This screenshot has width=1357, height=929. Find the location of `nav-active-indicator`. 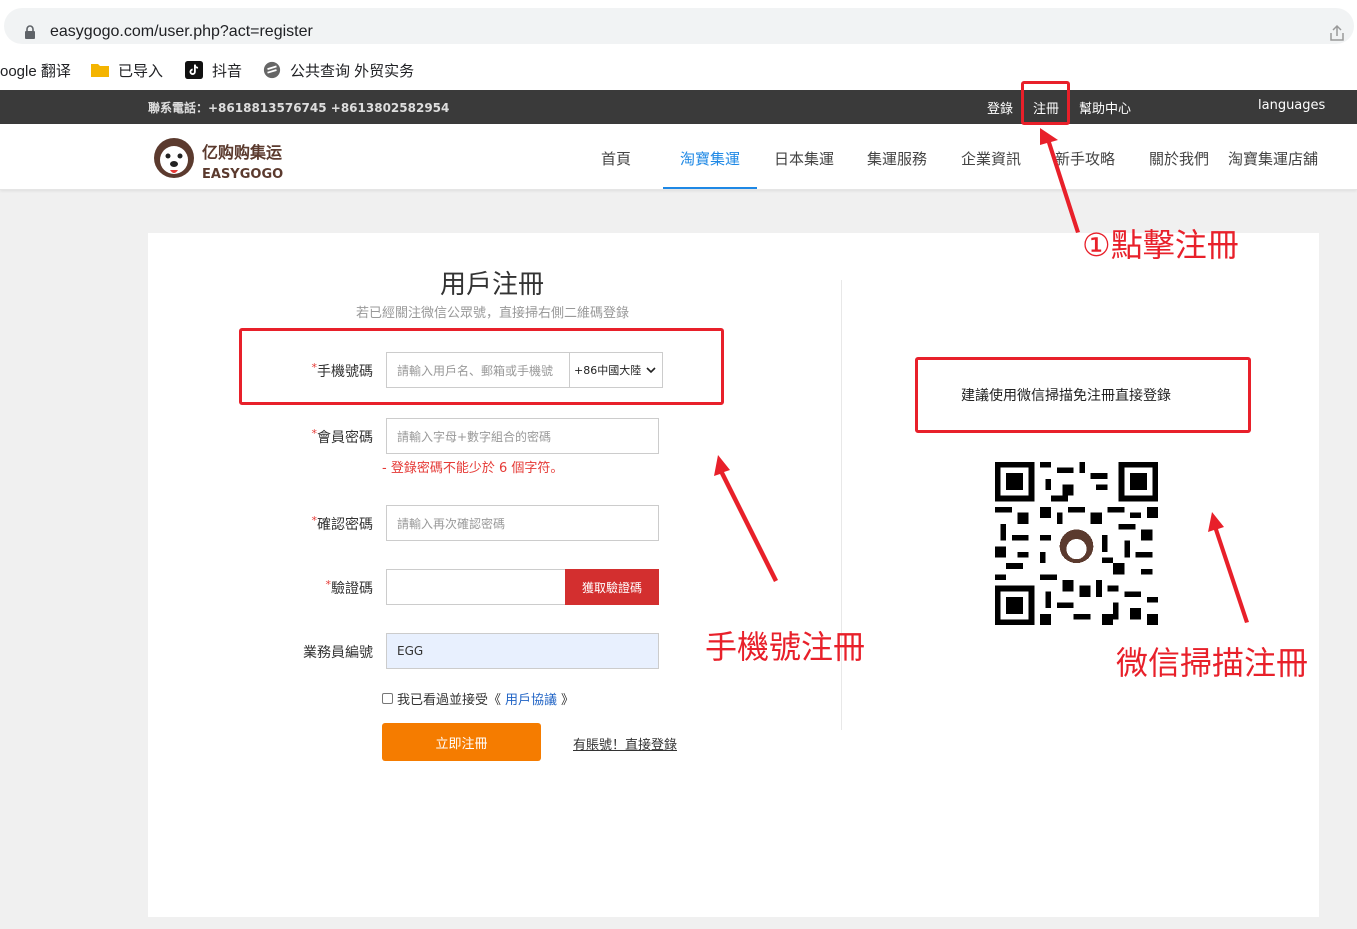

nav-active-indicator is located at coordinates (710, 188).